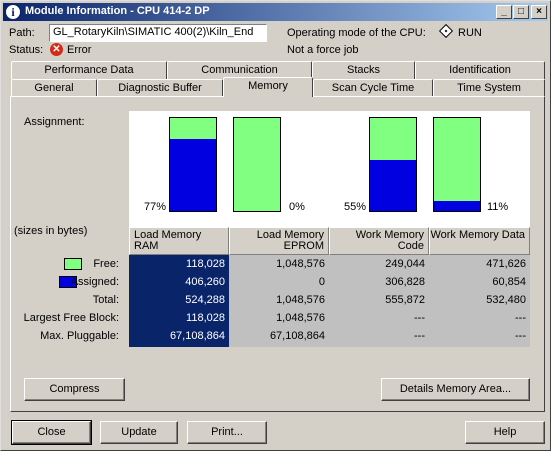 The width and height of the screenshot is (551, 451). Describe the element at coordinates (89, 70) in the screenshot. I see `tab-performance-data: Performance Data` at that location.